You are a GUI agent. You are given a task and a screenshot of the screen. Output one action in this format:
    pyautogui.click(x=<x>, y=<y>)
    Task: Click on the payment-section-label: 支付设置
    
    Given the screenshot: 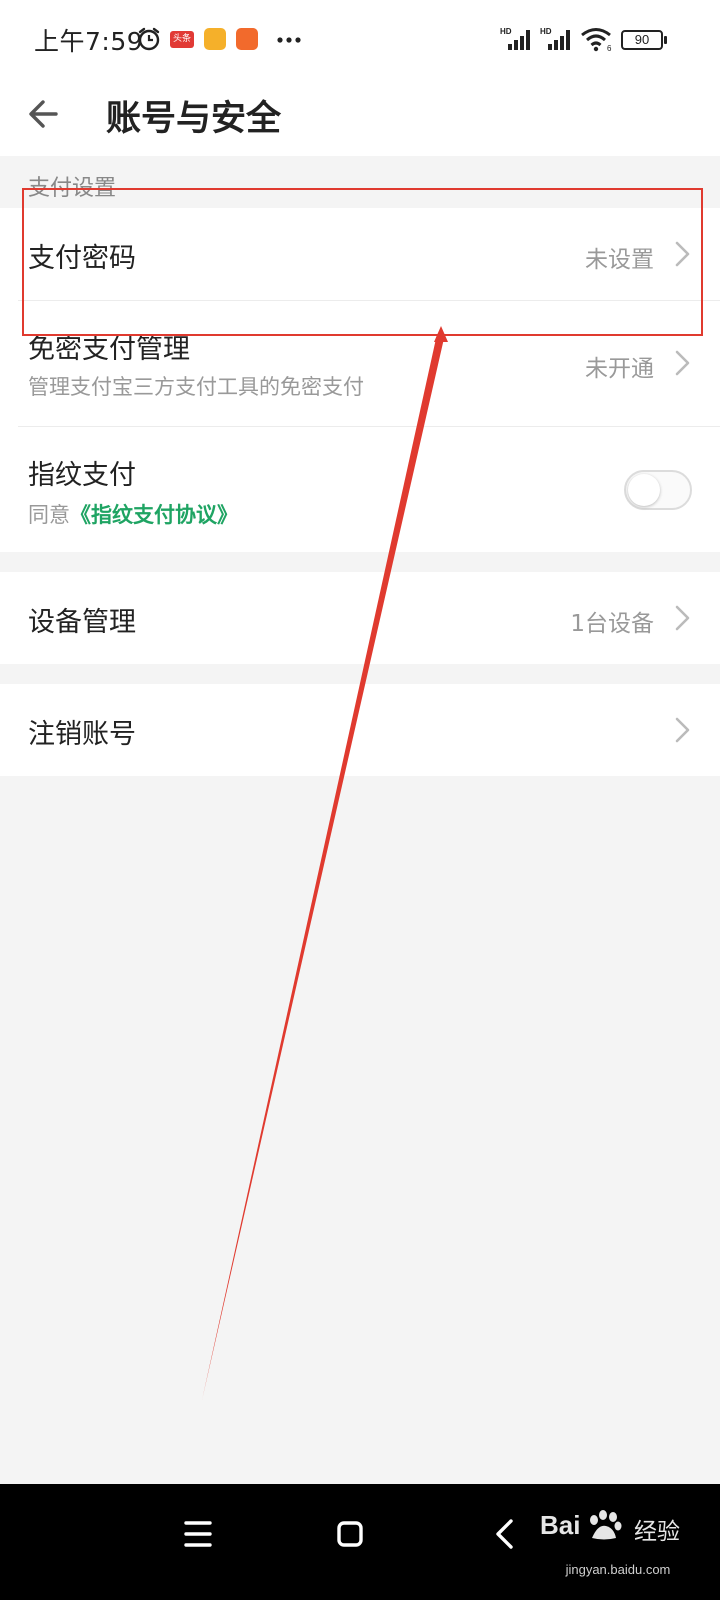 What is the action you would take?
    pyautogui.click(x=72, y=188)
    